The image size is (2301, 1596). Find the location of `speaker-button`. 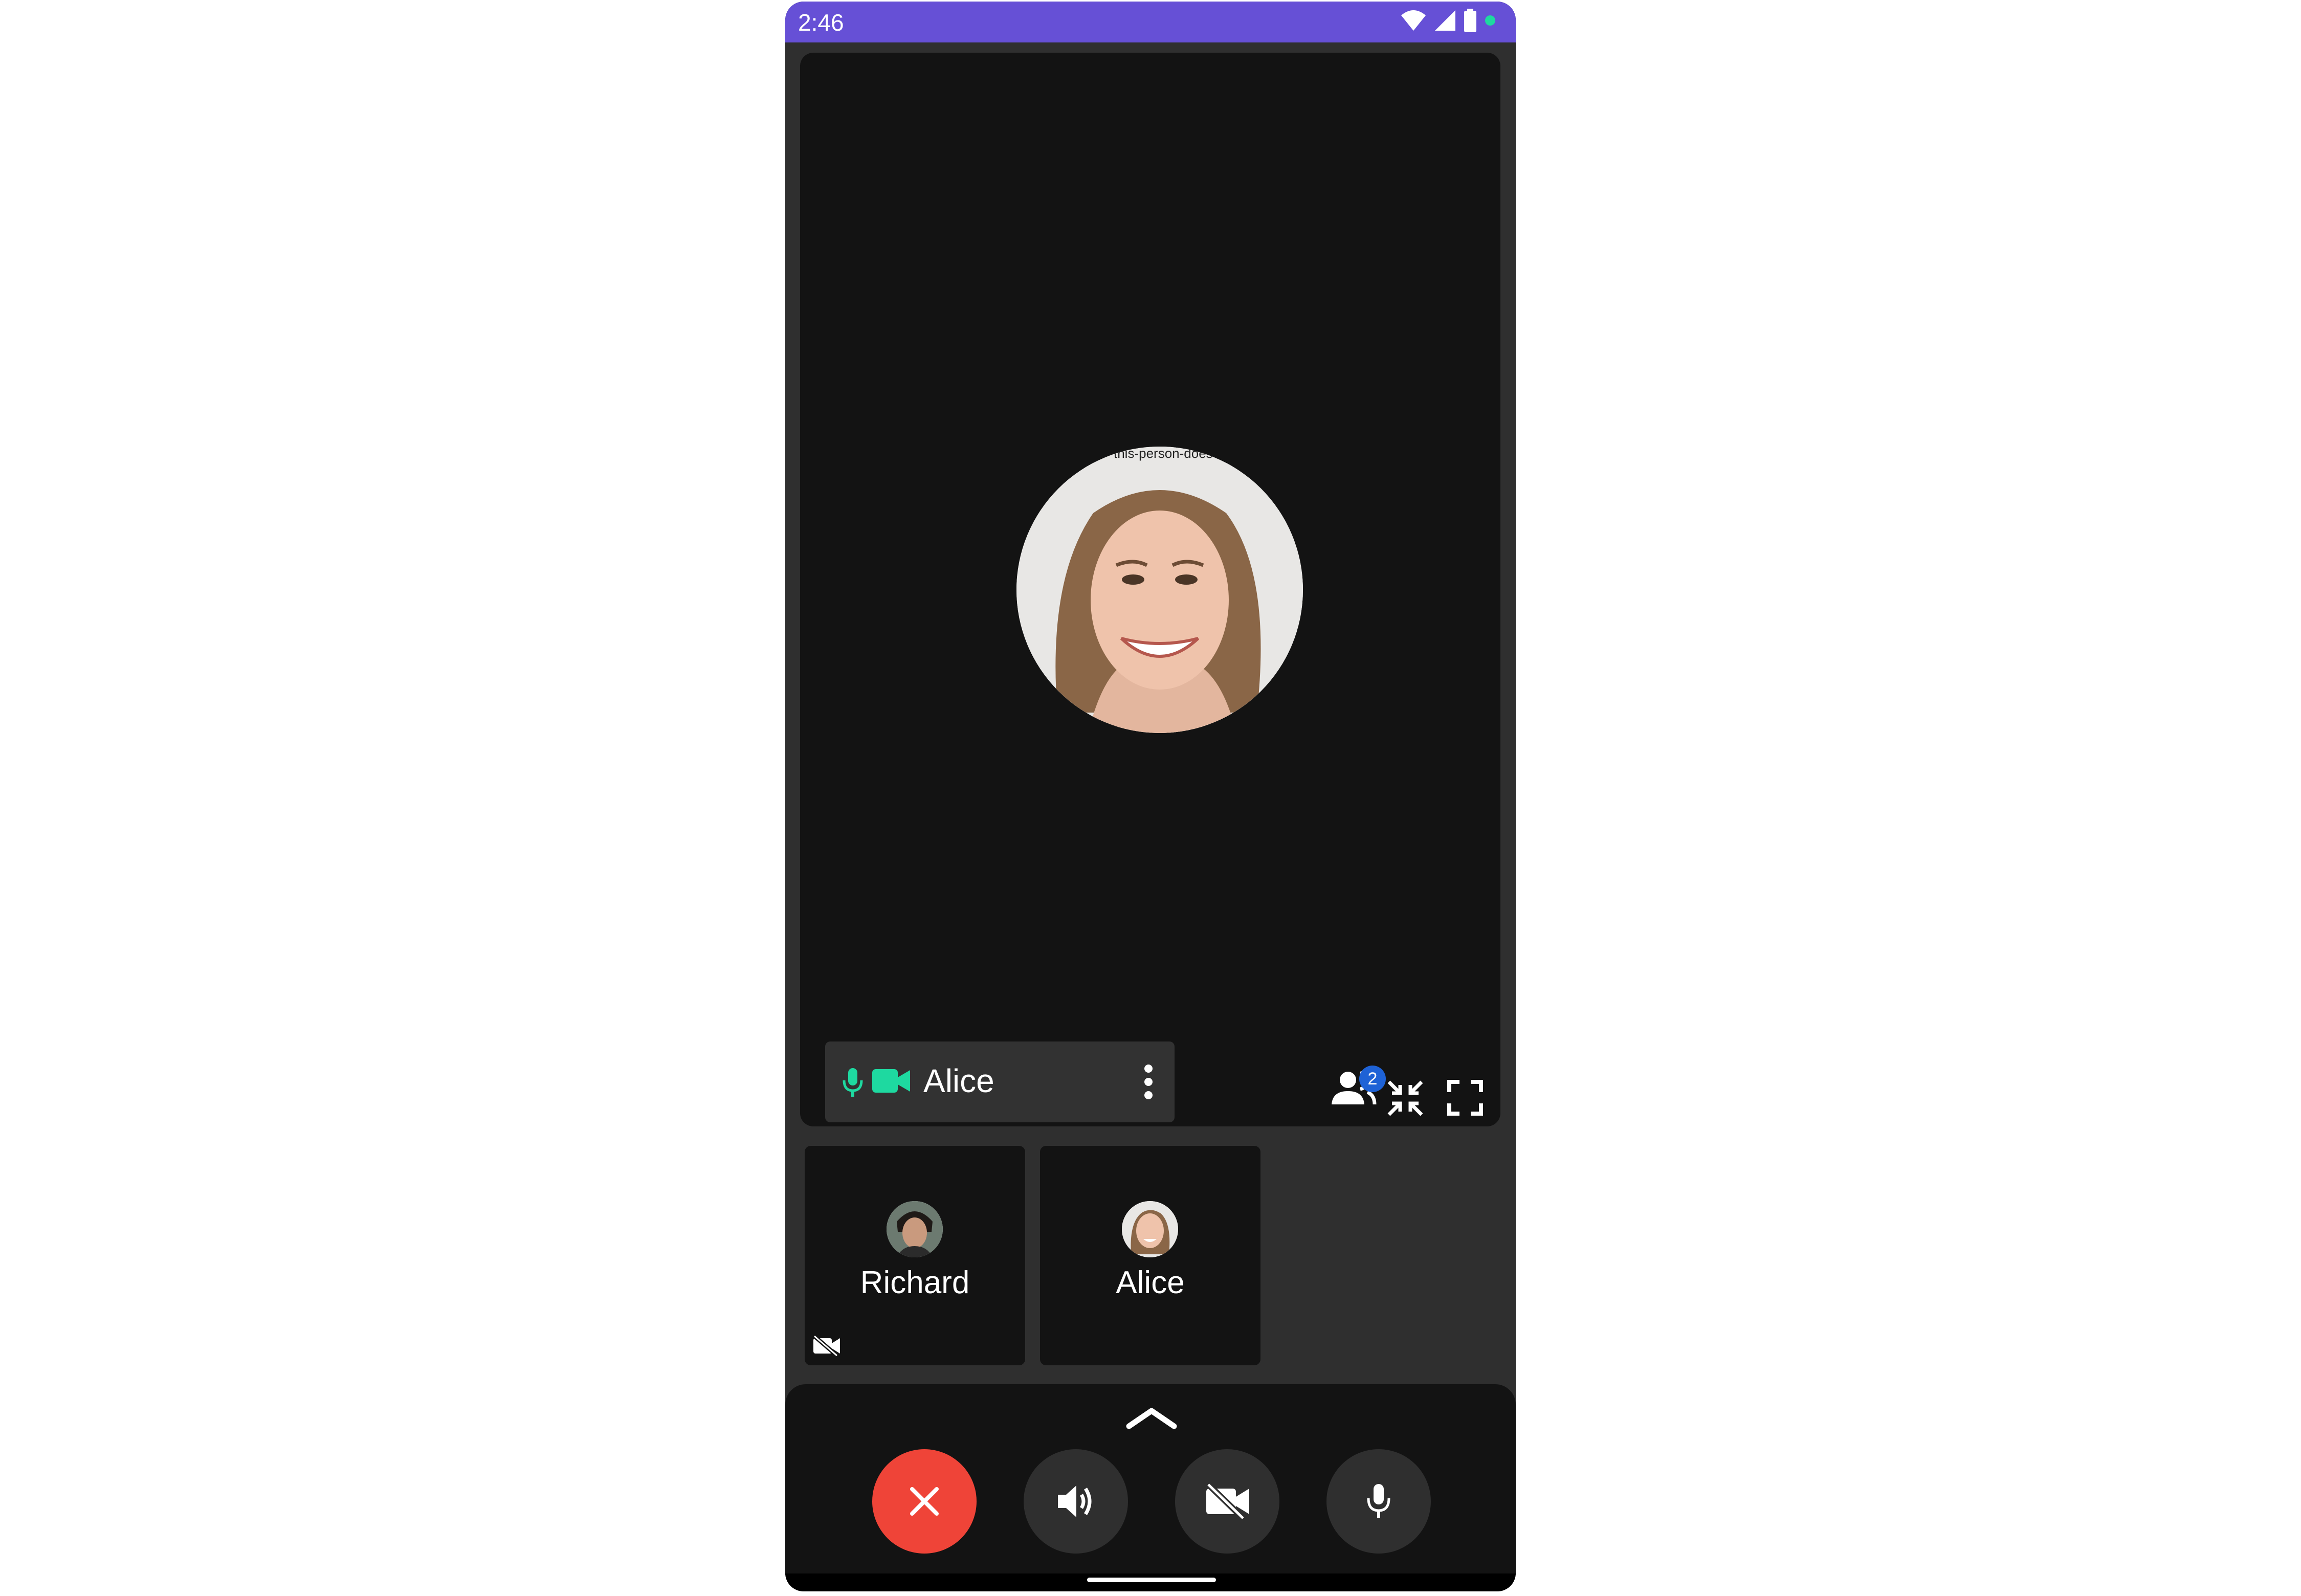

speaker-button is located at coordinates (1076, 1501).